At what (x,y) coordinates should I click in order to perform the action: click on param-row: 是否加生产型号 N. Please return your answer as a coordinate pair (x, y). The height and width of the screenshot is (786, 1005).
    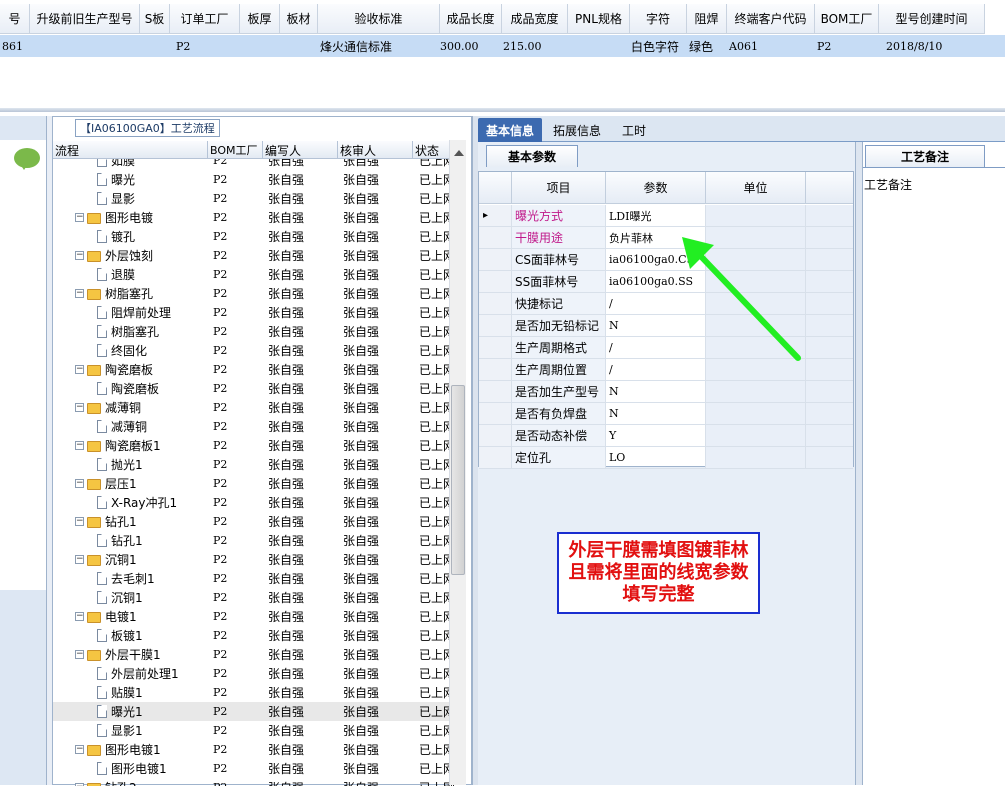
    Looking at the image, I should click on (667, 392).